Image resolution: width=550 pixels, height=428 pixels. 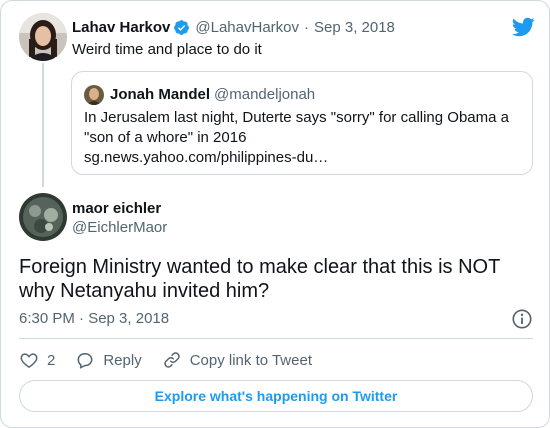 I want to click on twitter-bird-icon, so click(x=523, y=27).